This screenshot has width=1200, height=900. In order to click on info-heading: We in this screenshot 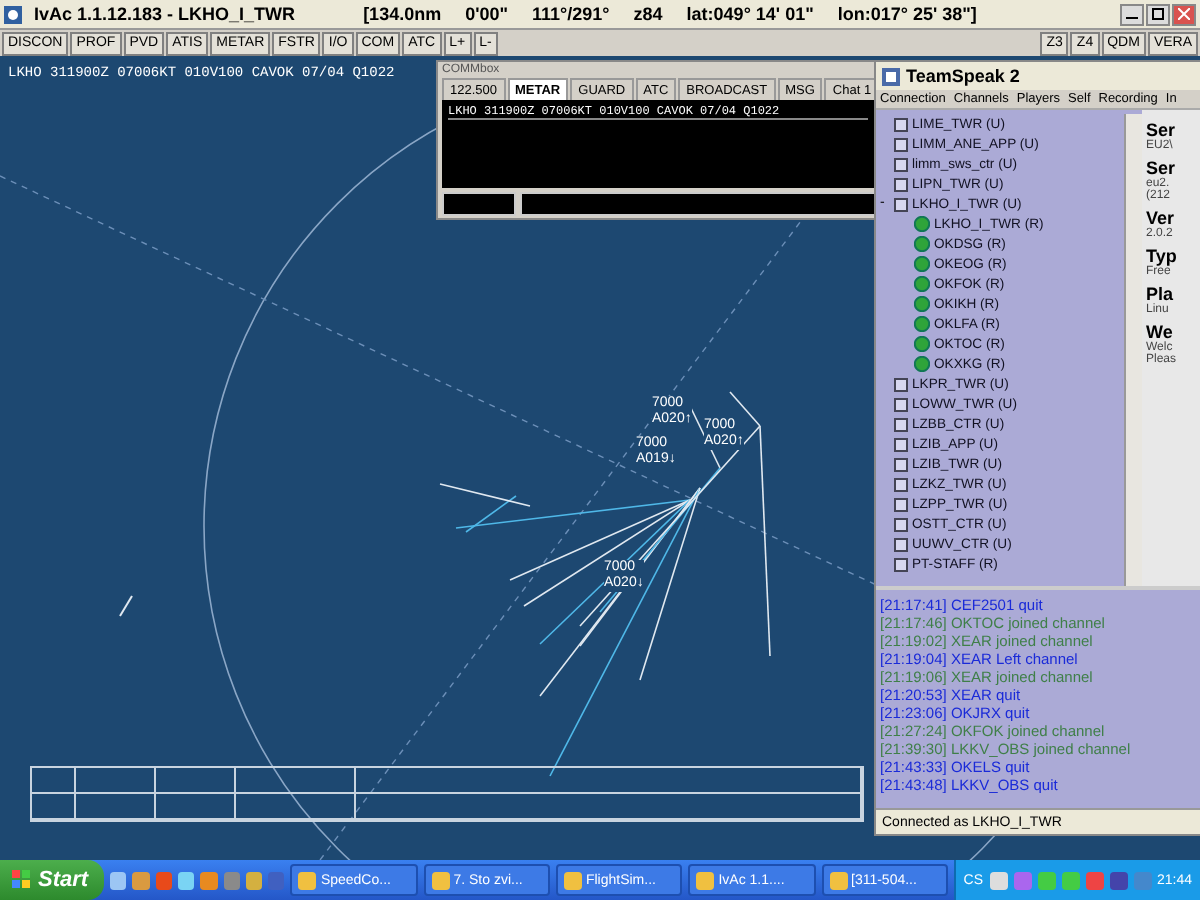, I will do `click(1160, 332)`.